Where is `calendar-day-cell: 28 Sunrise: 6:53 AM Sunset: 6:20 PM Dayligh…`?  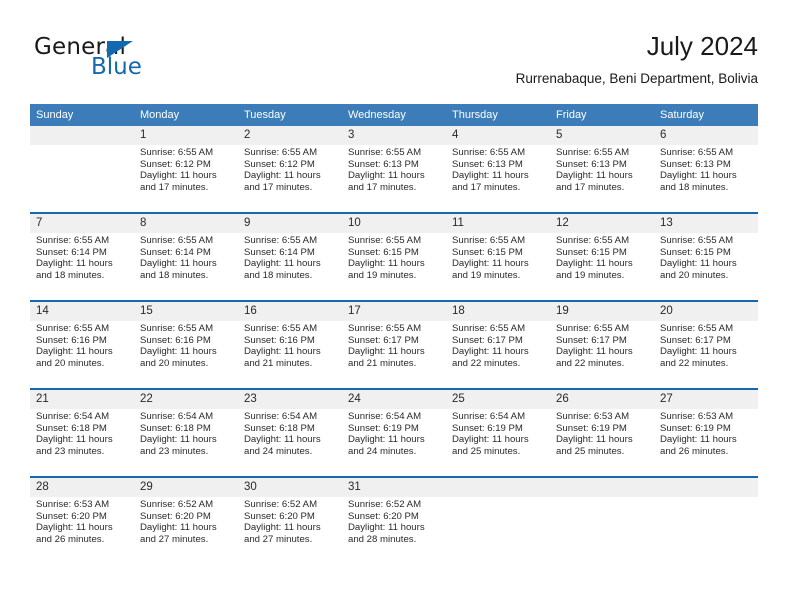 calendar-day-cell: 28 Sunrise: 6:53 AM Sunset: 6:20 PM Dayligh… is located at coordinates (82, 521).